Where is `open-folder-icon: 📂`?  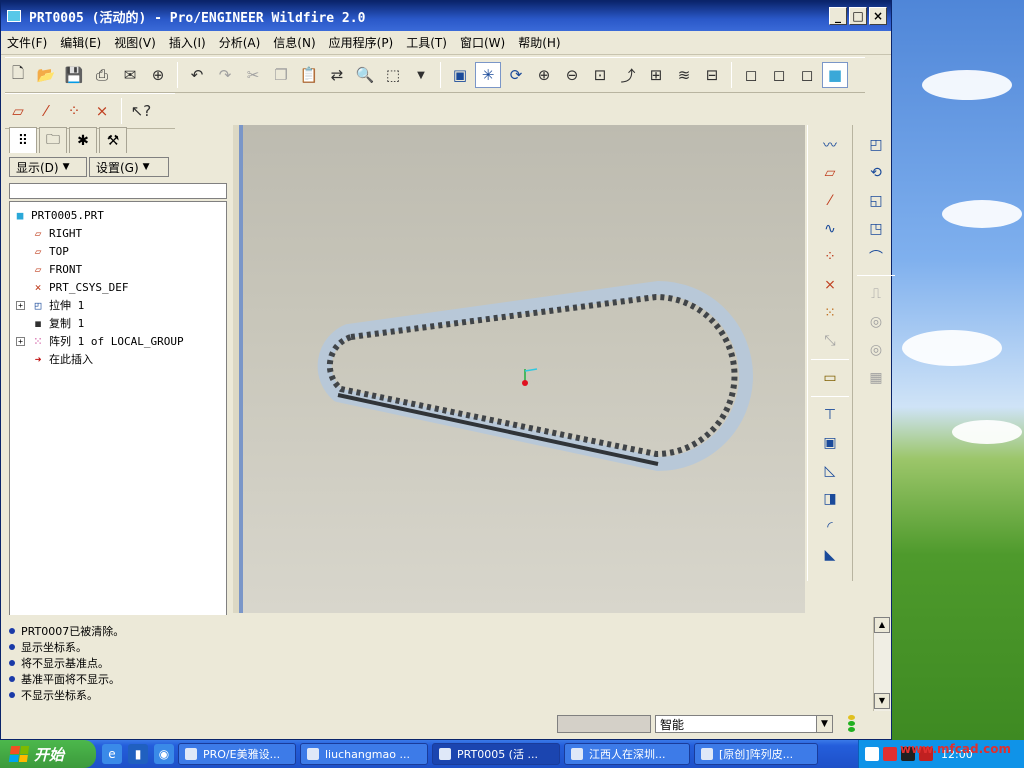
open-folder-icon: 📂 is located at coordinates (46, 75).